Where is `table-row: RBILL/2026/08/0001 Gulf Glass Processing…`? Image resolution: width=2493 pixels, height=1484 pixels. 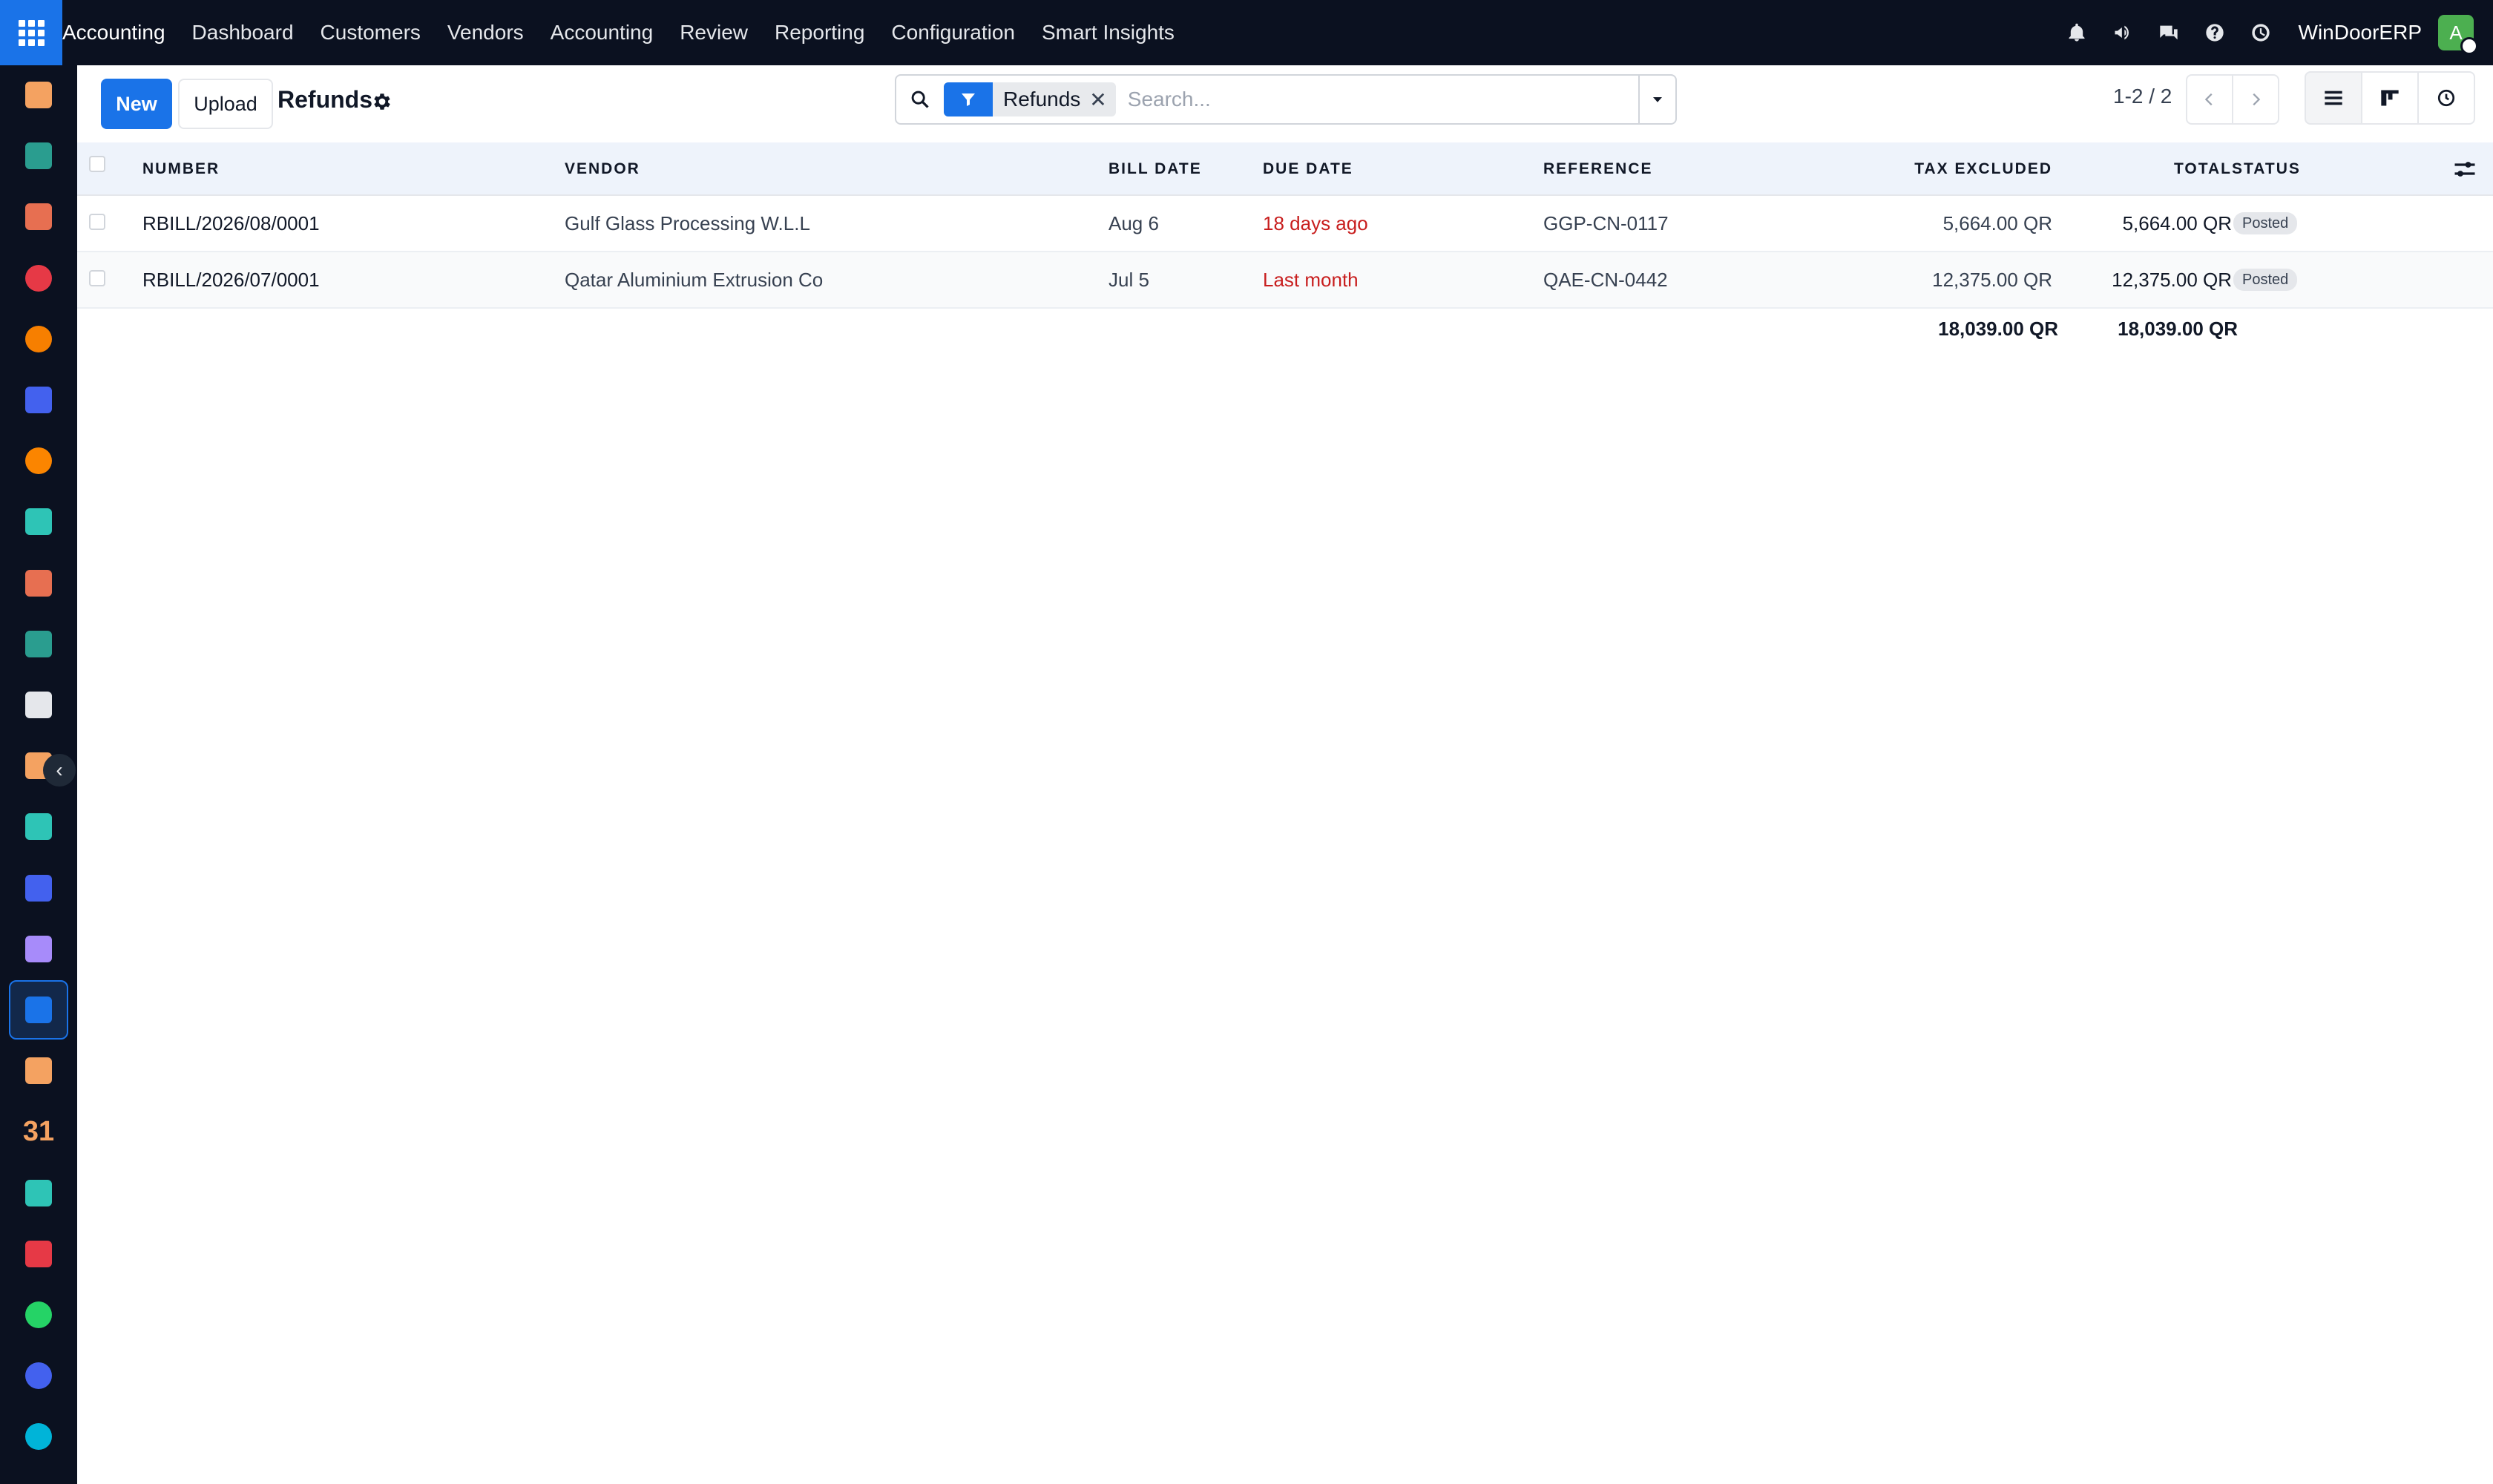
table-row: RBILL/2026/08/0001 Gulf Glass Processing… is located at coordinates (1285, 224).